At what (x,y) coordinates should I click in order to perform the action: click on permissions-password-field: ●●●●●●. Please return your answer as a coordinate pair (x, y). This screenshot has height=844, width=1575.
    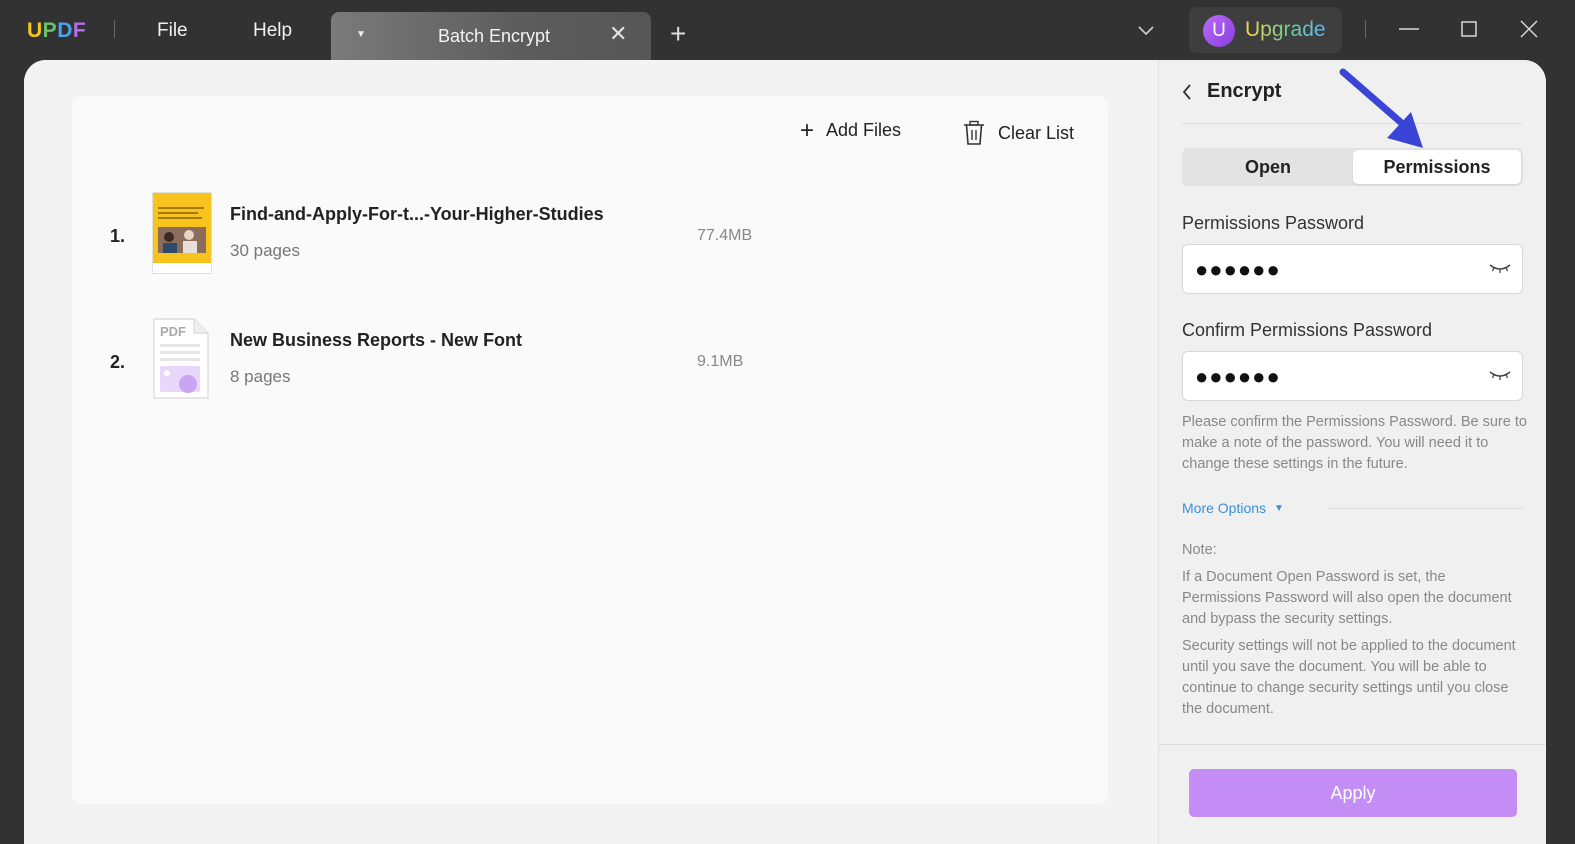
    Looking at the image, I should click on (1352, 269).